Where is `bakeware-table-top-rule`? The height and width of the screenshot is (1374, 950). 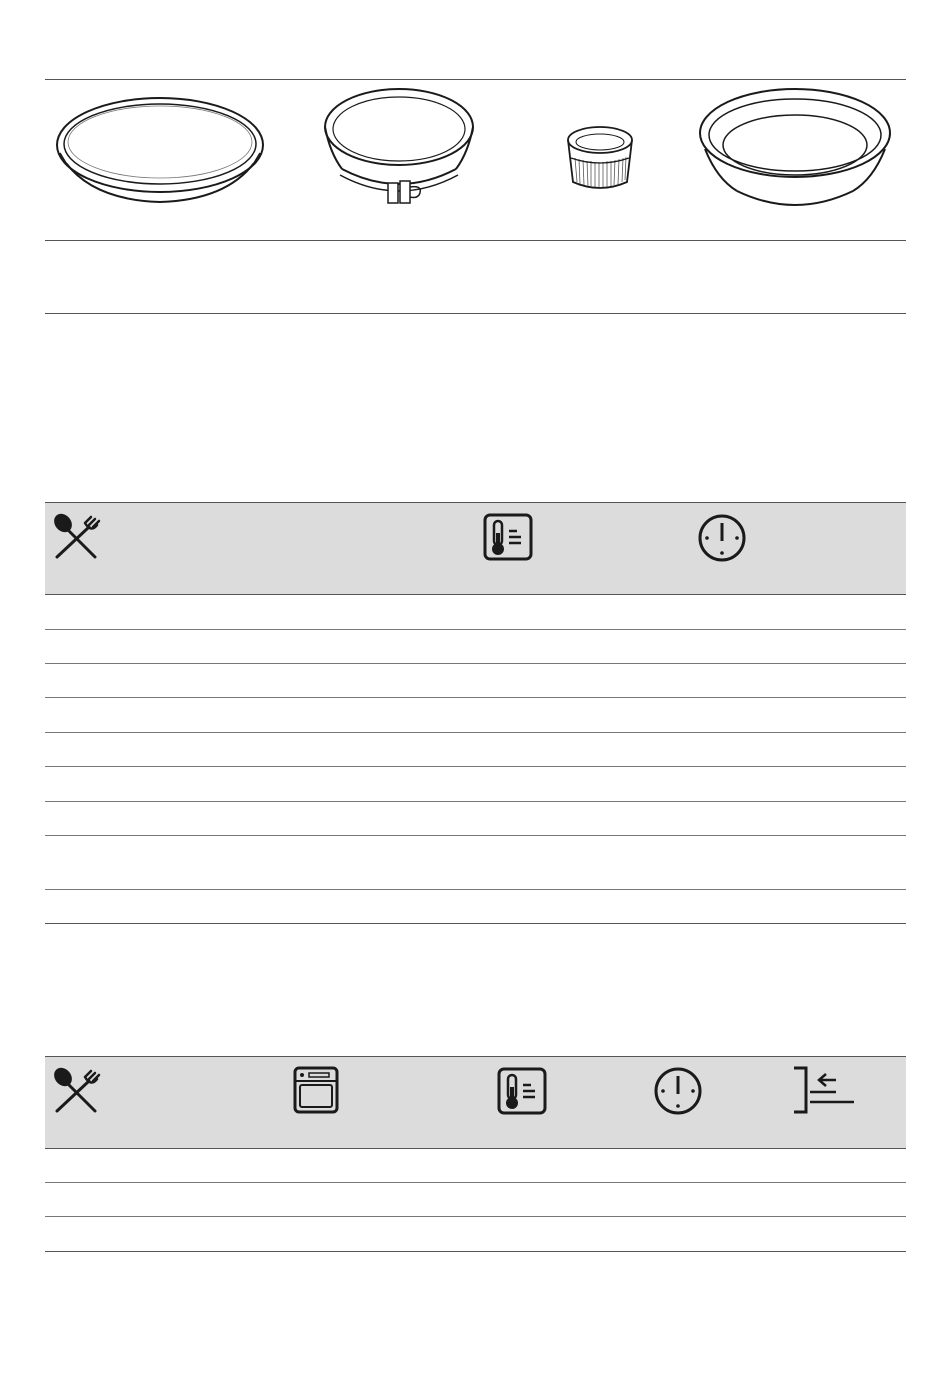 bakeware-table-top-rule is located at coordinates (475, 79).